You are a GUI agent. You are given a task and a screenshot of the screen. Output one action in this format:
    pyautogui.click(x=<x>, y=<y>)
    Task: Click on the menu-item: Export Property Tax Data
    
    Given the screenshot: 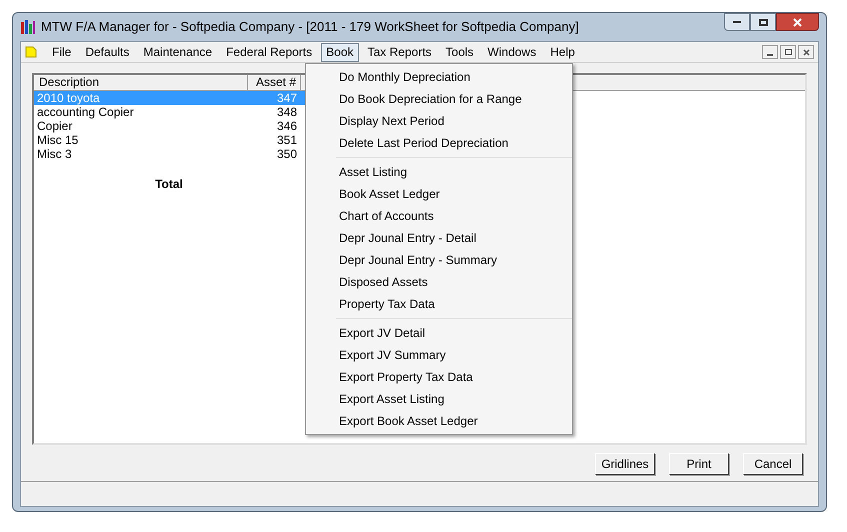 What is the action you would take?
    pyautogui.click(x=439, y=377)
    